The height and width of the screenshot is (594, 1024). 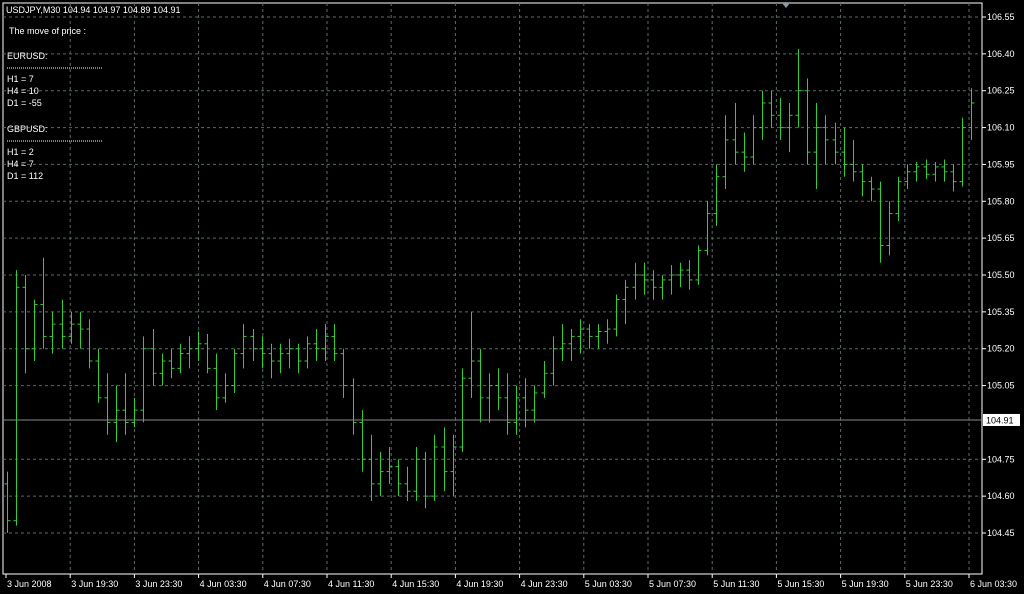 What do you see at coordinates (287, 584) in the screenshot?
I see `x-tick-label: 4 Jun 07:30` at bounding box center [287, 584].